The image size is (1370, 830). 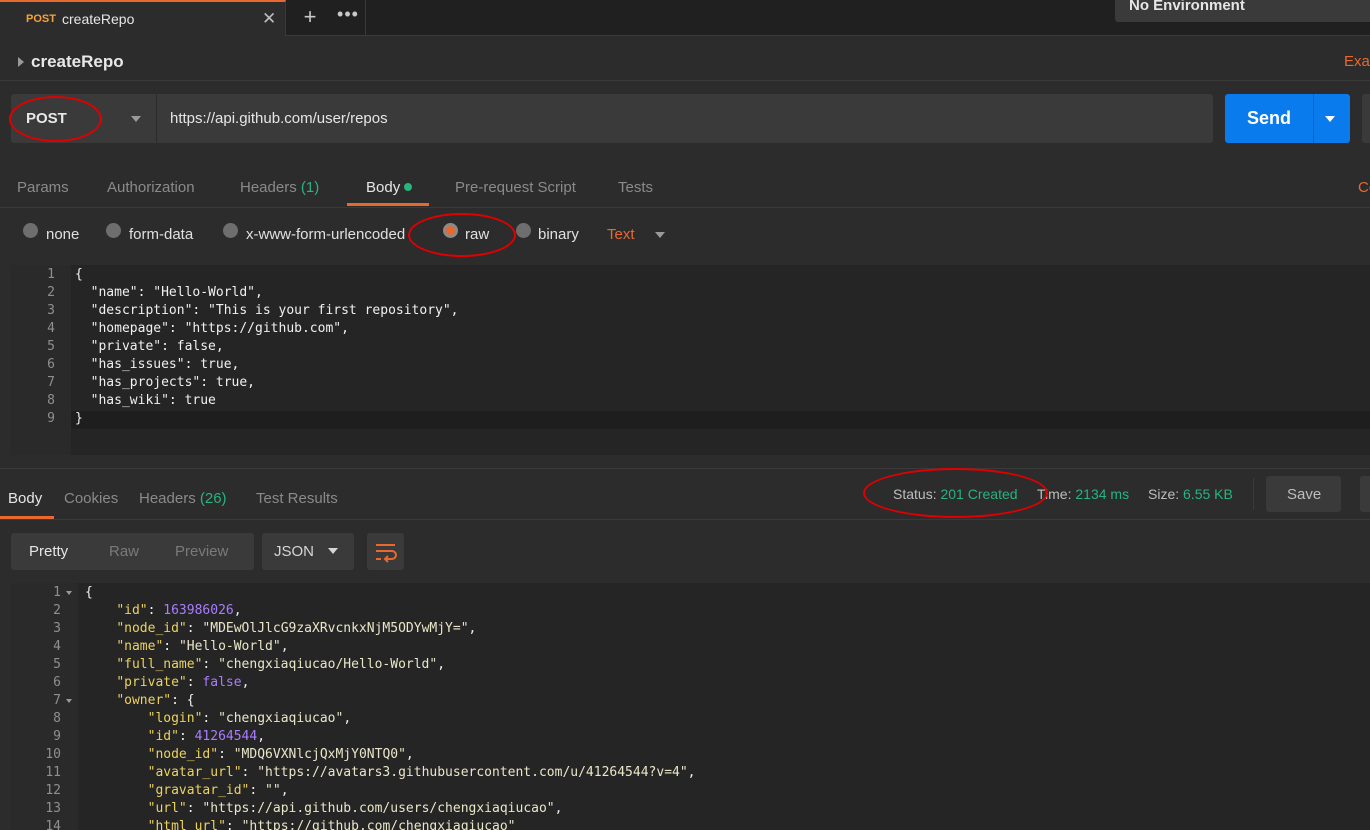 What do you see at coordinates (212, 328) in the screenshot?
I see `code-line: "homepage": "https://github.com",` at bounding box center [212, 328].